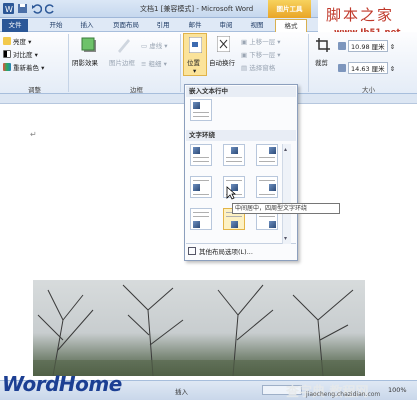  What do you see at coordinates (7, 67) in the screenshot?
I see `recolor-icon` at bounding box center [7, 67].